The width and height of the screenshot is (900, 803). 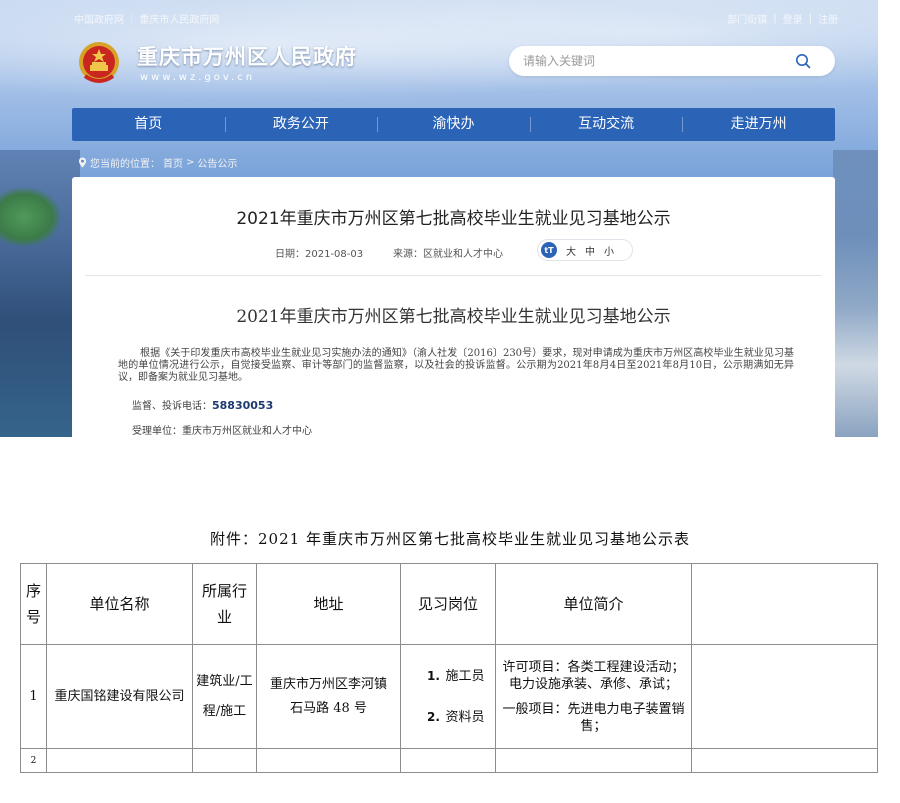 I want to click on cell-address: 重庆市万州区李河镇 石马路 48 号, so click(x=328, y=696).